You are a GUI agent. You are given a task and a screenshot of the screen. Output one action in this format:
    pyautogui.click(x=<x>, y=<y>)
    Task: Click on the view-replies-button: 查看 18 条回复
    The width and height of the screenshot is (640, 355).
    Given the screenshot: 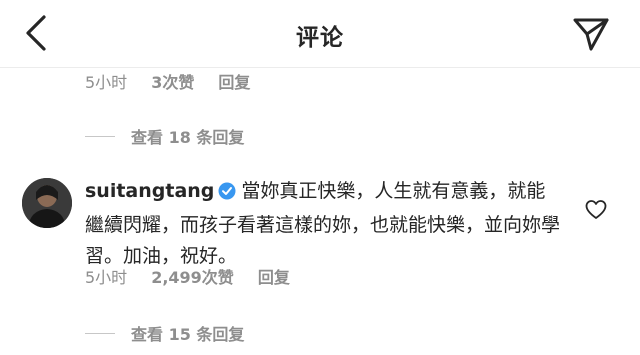 What is the action you would take?
    pyautogui.click(x=164, y=136)
    